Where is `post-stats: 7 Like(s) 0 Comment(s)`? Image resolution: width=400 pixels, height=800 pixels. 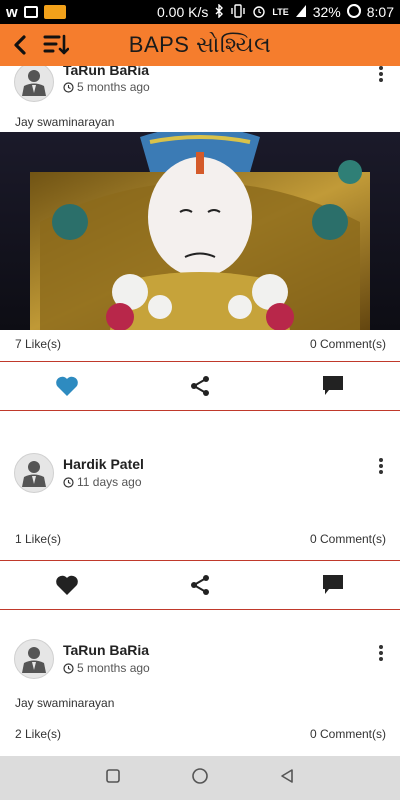 post-stats: 7 Like(s) 0 Comment(s) is located at coordinates (200, 344).